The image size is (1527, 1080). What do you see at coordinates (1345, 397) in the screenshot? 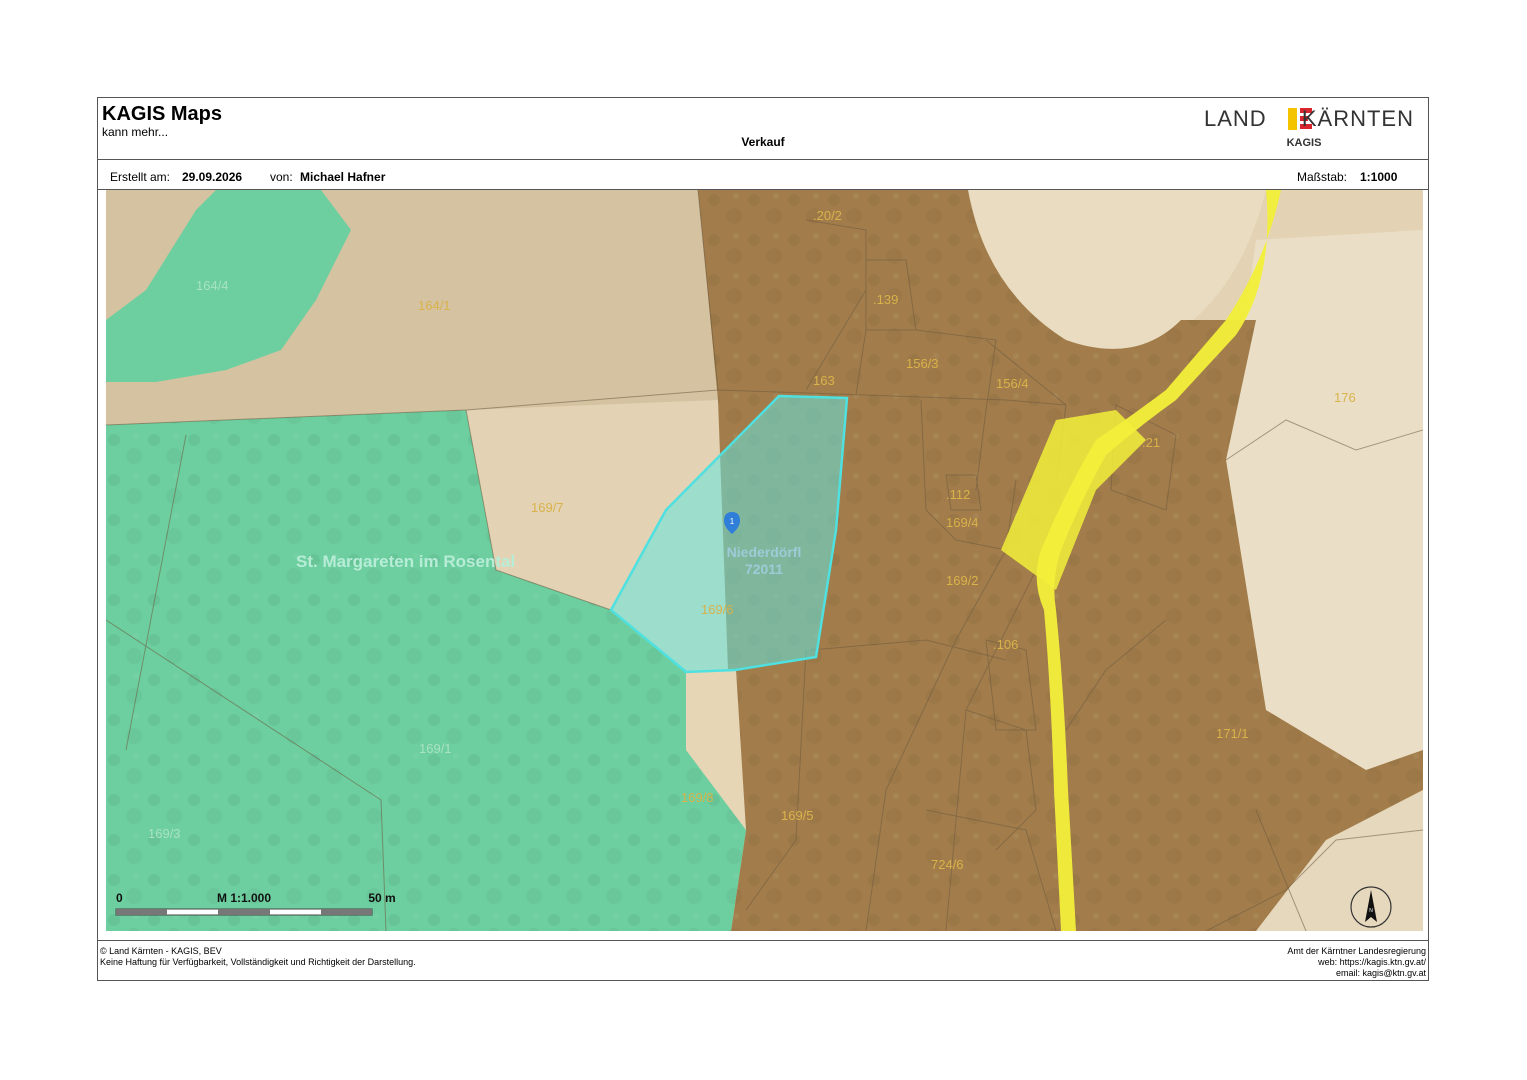
I see `parcel-label: 176` at bounding box center [1345, 397].